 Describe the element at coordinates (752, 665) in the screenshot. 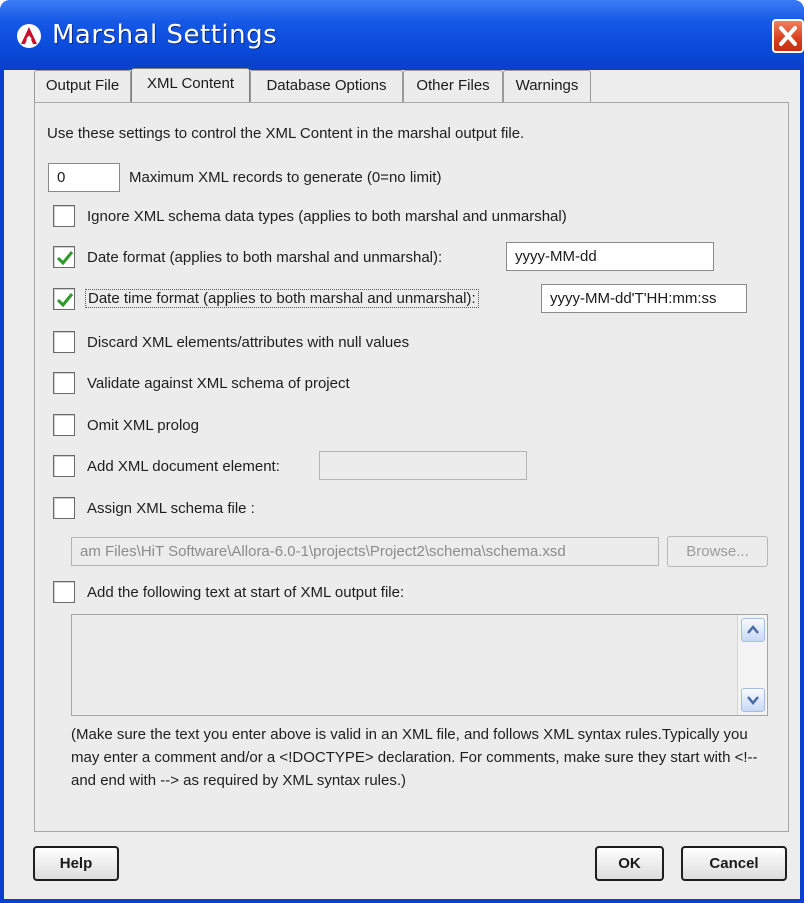

I see `textarea-scrollbar` at that location.